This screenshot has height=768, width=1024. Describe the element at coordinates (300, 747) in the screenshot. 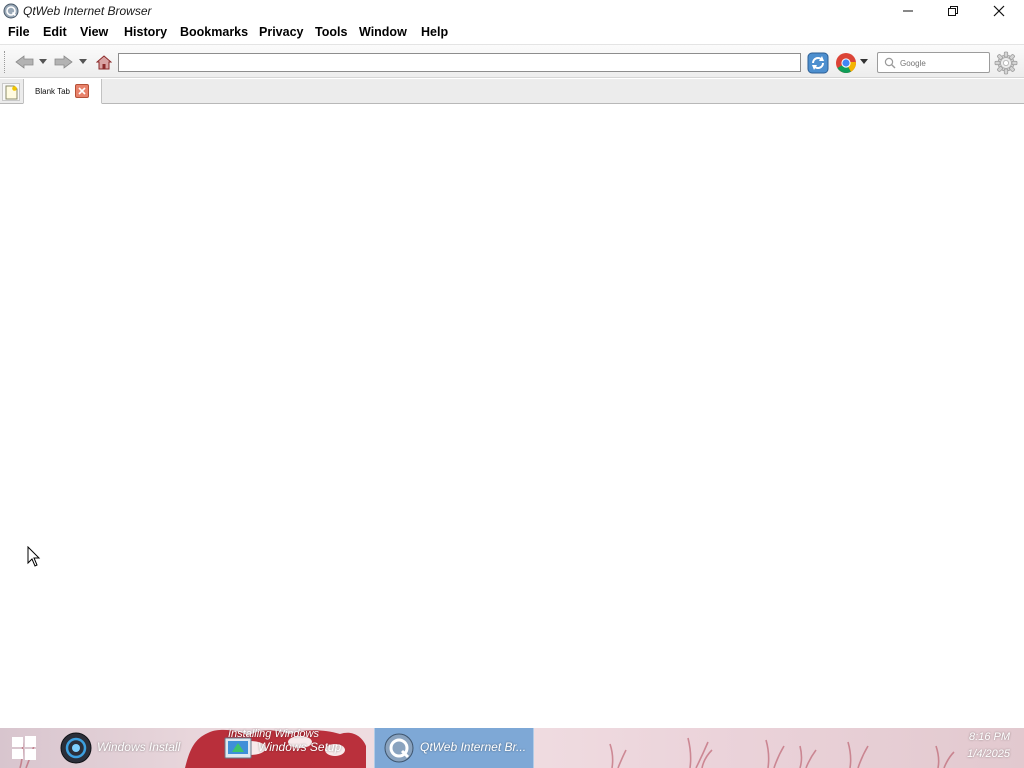

I see `taskbar-item-label: Windows Setup` at that location.